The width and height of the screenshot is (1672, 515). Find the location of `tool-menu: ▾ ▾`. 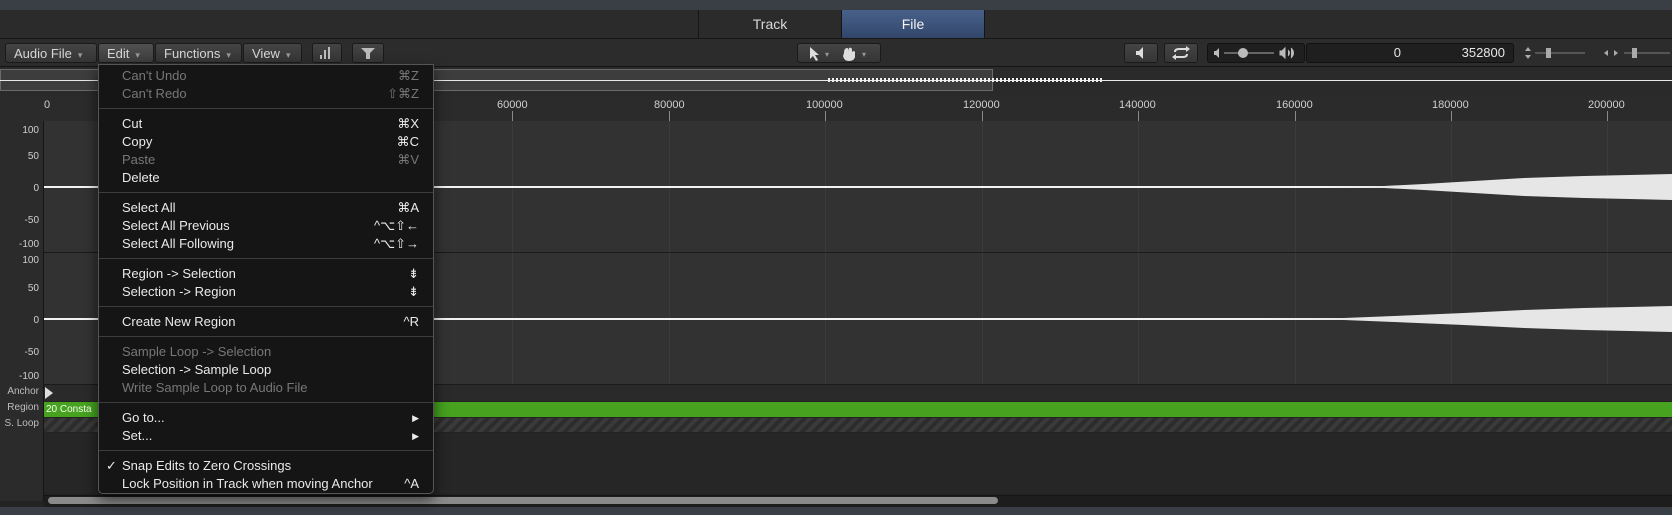

tool-menu: ▾ ▾ is located at coordinates (839, 53).